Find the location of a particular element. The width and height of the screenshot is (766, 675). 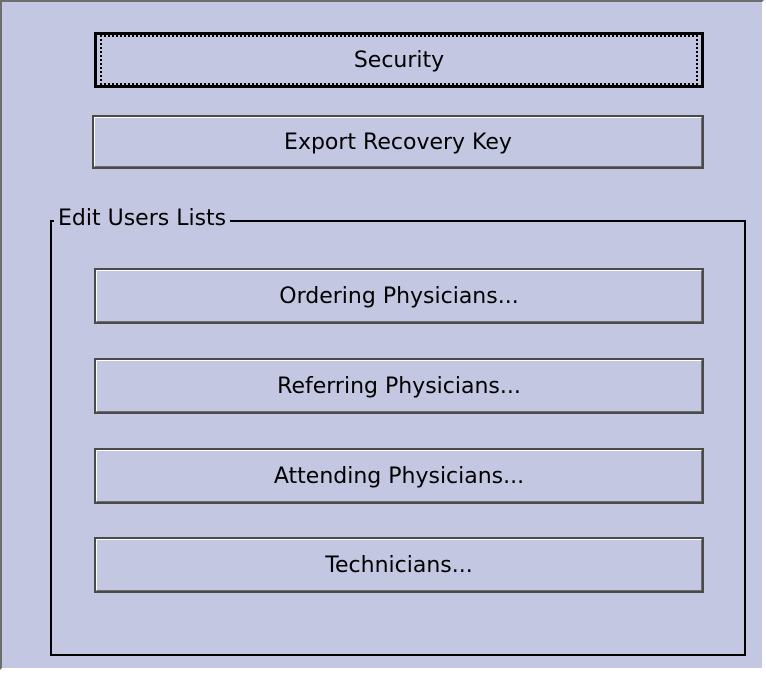

security-button-label: Security is located at coordinates (399, 60).